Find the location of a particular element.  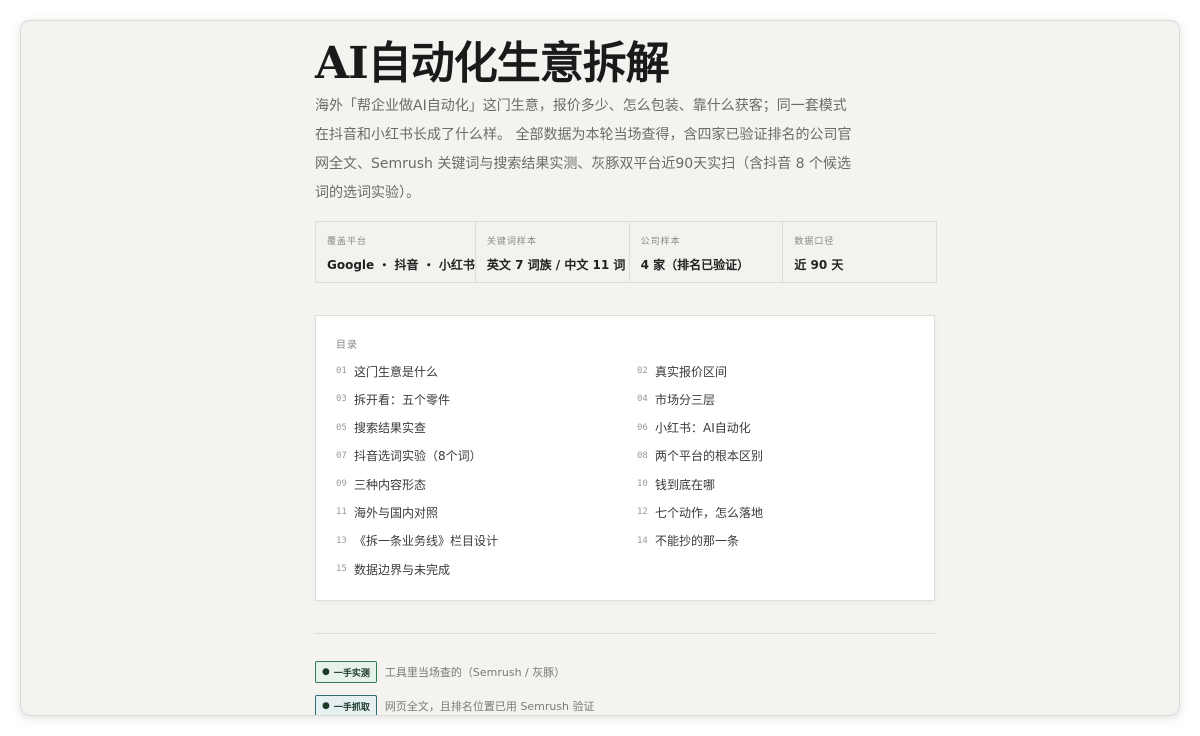

toc-item-14: 14 不能抄的那一条 is located at coordinates (782, 541).